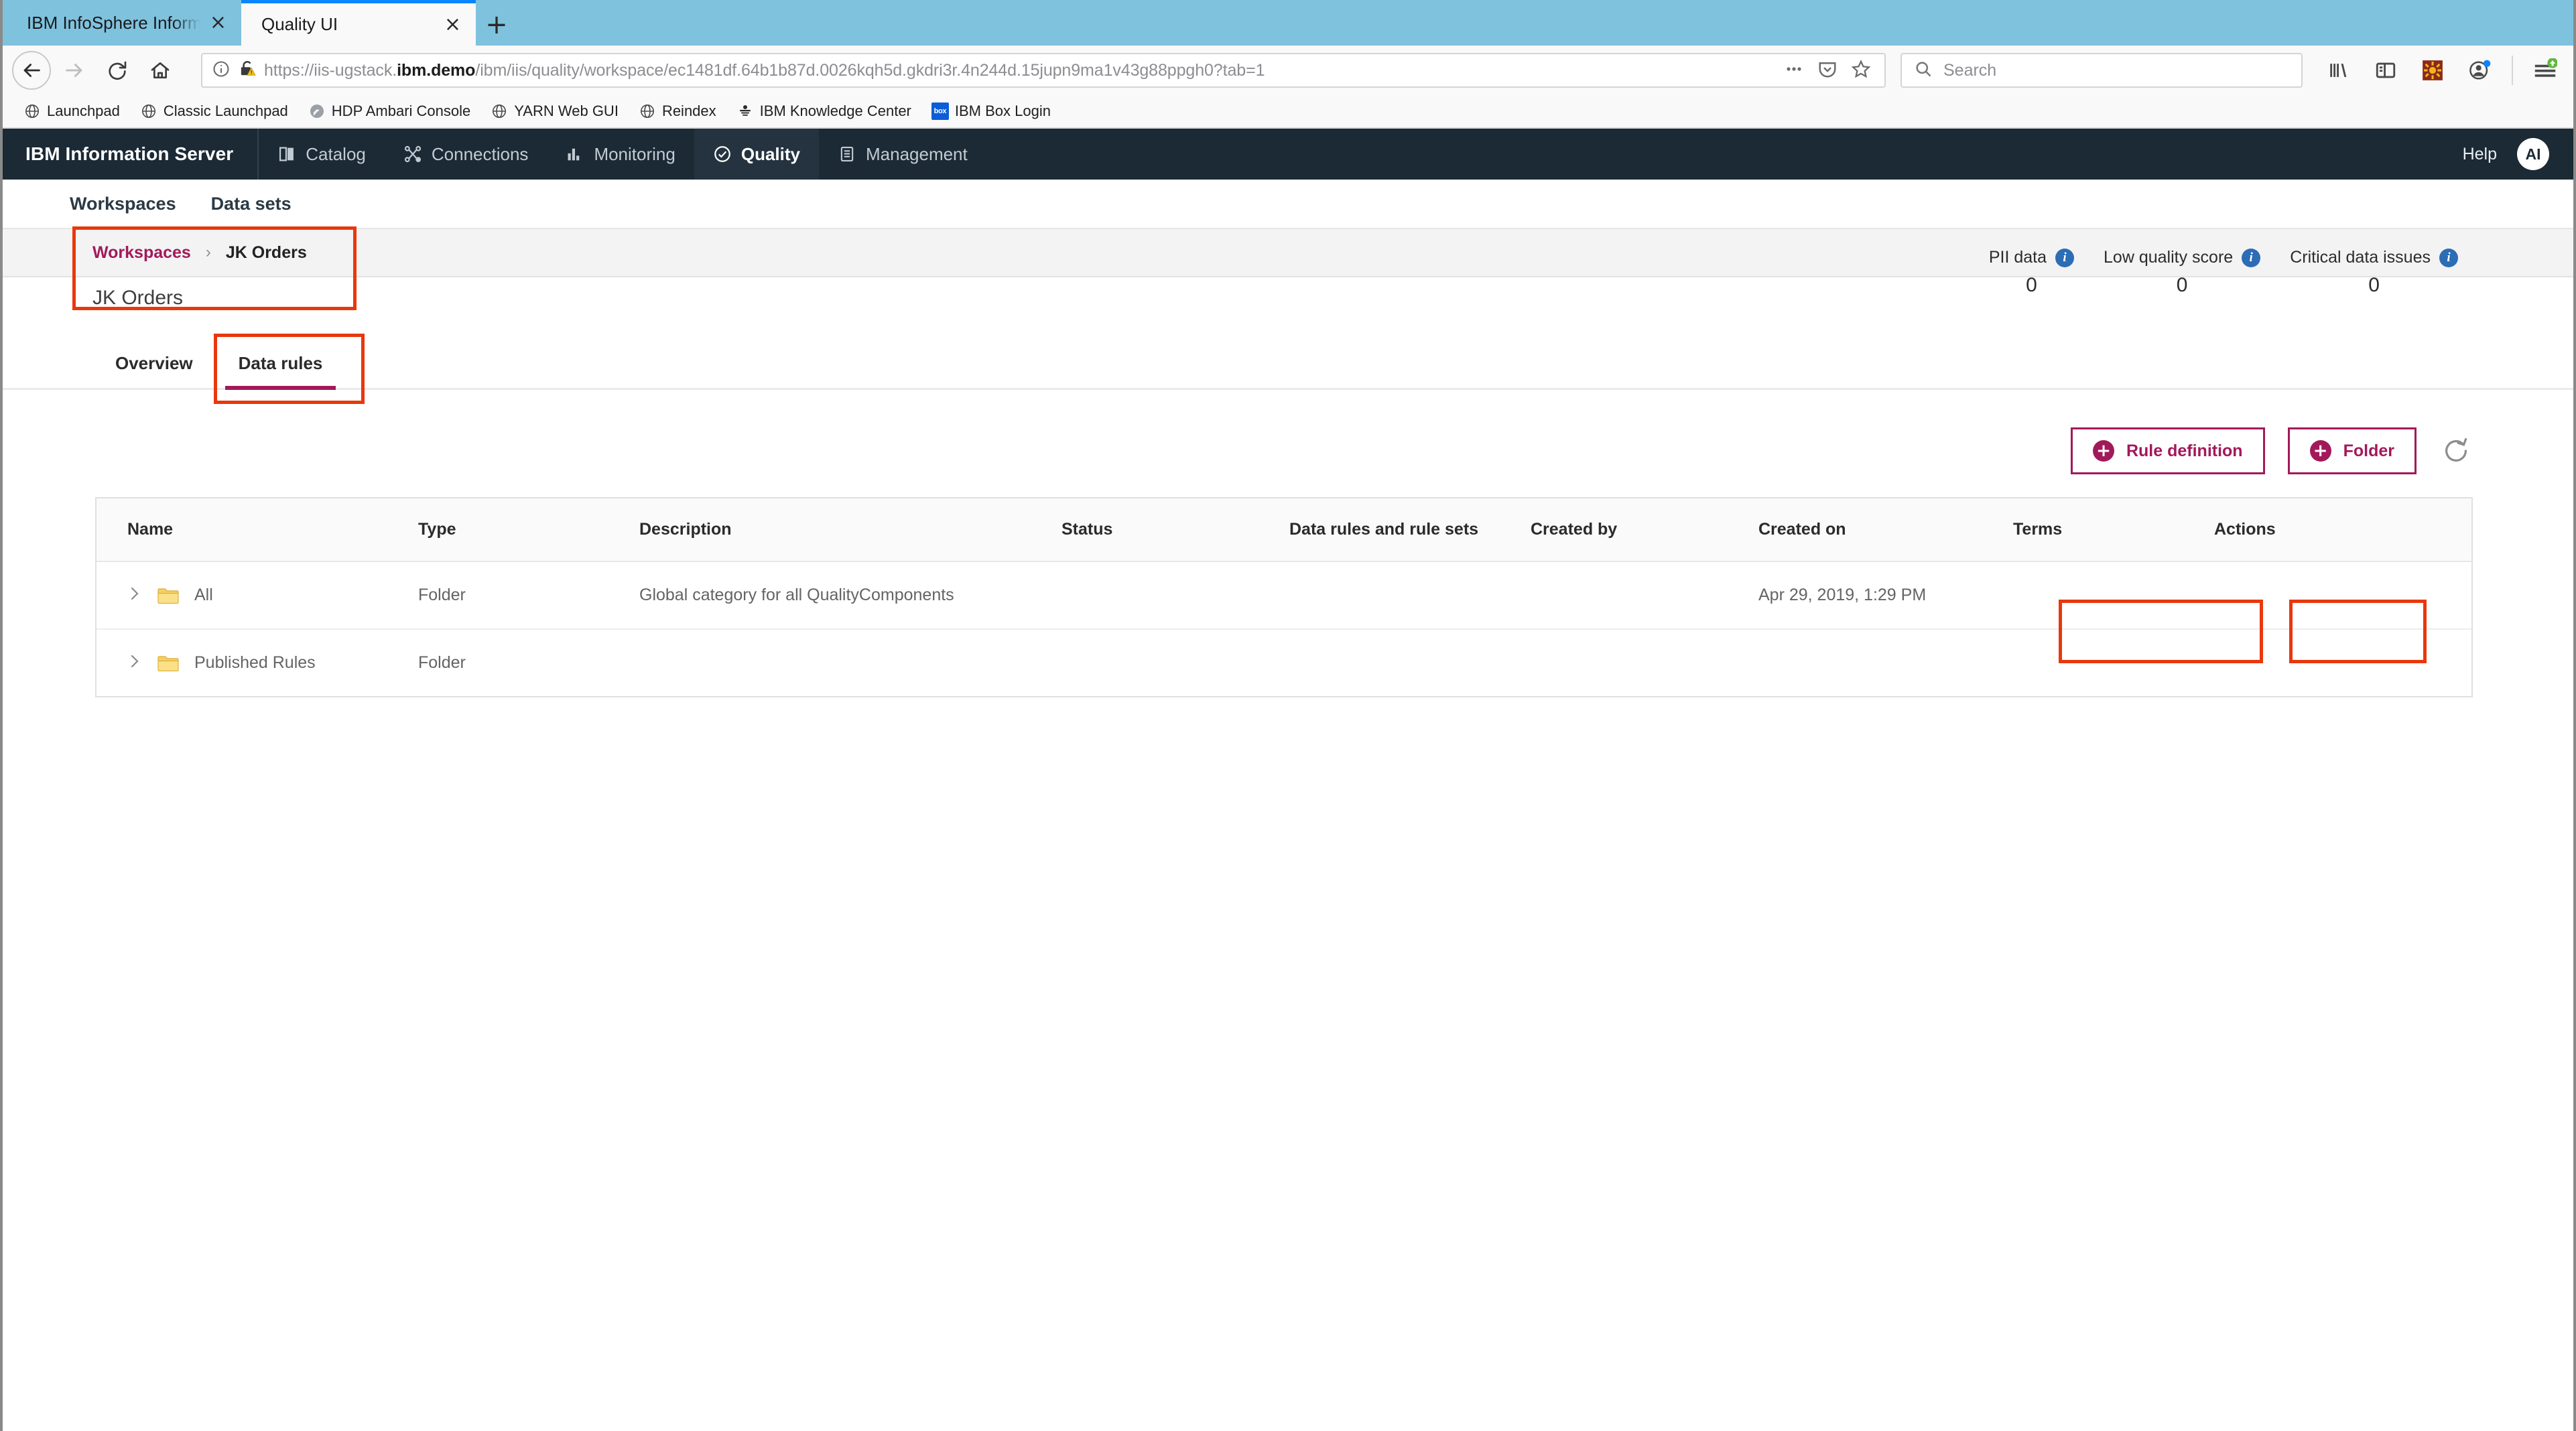  Describe the element at coordinates (2480, 154) in the screenshot. I see `help-link: Help` at that location.